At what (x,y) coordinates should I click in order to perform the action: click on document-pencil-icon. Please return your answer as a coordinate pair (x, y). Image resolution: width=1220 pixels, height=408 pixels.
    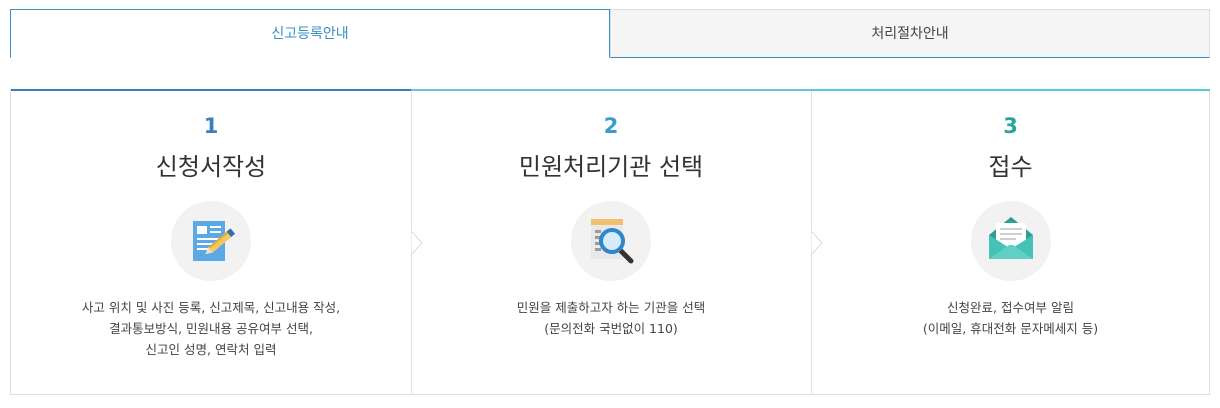
    Looking at the image, I should click on (214, 241).